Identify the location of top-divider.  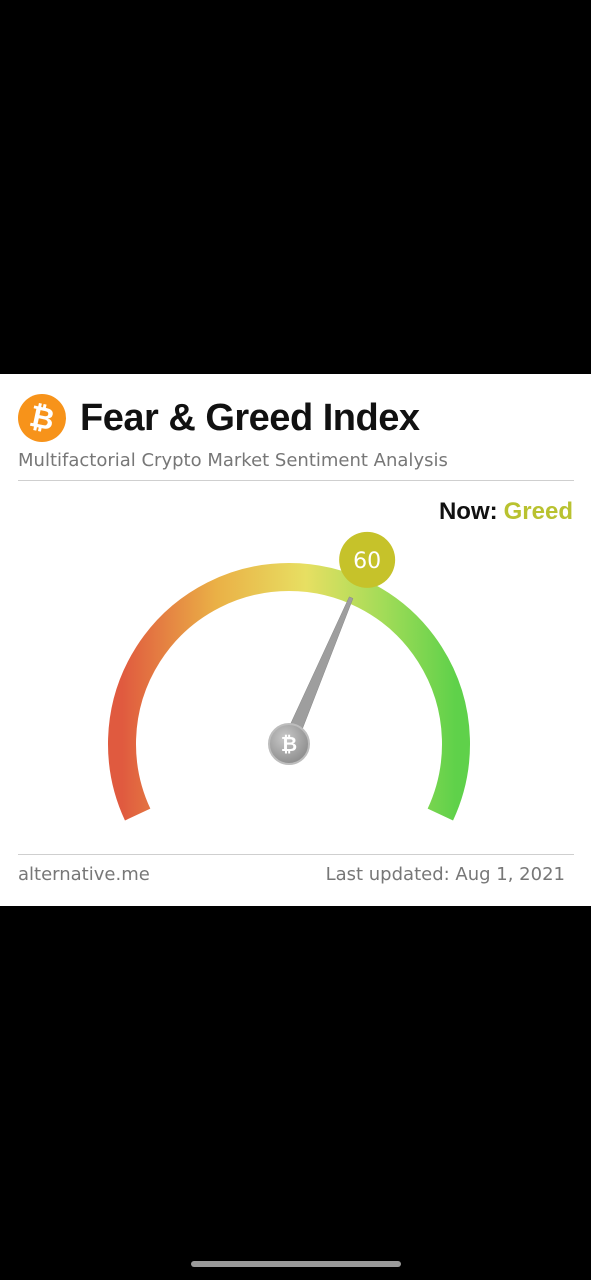
(296, 480).